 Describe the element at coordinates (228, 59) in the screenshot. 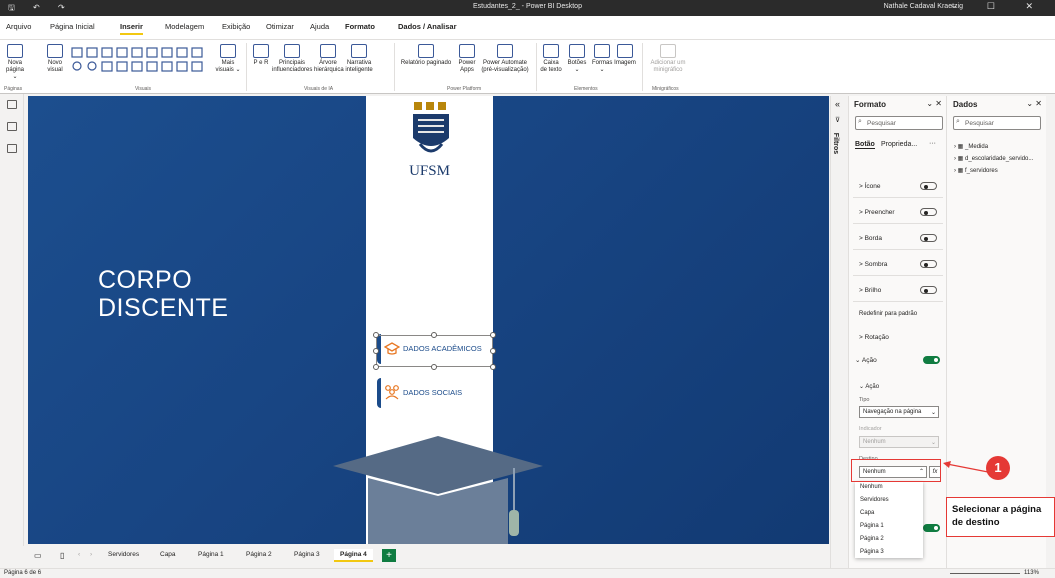

I see `more-visuals-button: Mais visuais ⌄` at that location.